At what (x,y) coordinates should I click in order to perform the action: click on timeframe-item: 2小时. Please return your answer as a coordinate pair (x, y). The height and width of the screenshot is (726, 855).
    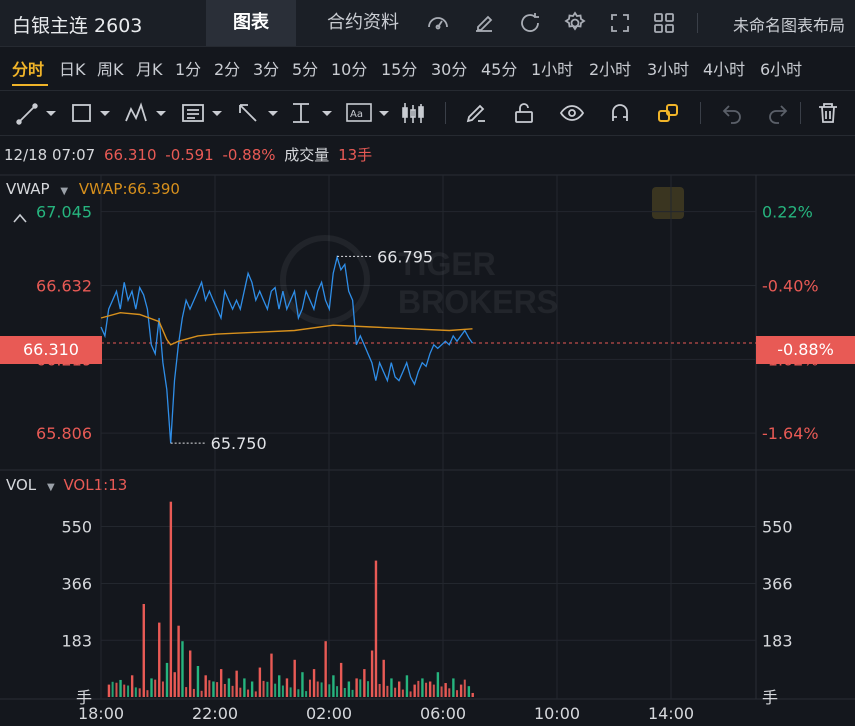
    Looking at the image, I should click on (610, 68).